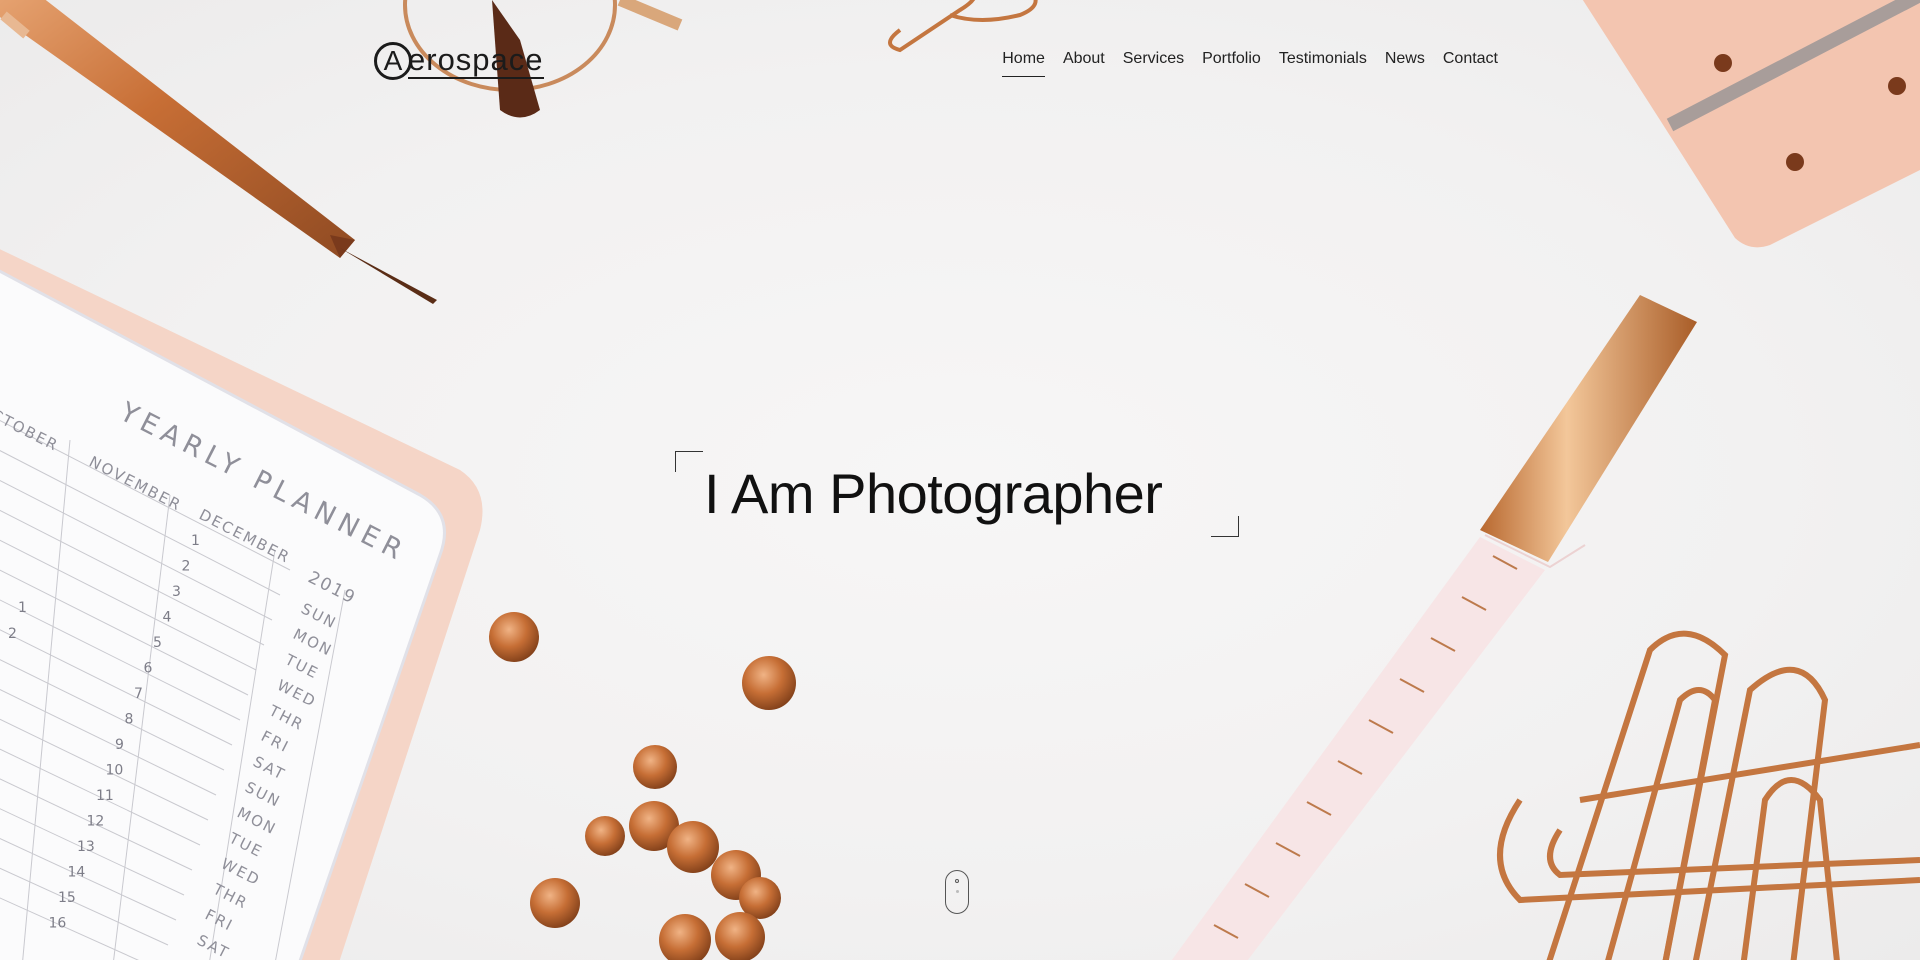  What do you see at coordinates (218, 152) in the screenshot?
I see `copper-pen-image` at bounding box center [218, 152].